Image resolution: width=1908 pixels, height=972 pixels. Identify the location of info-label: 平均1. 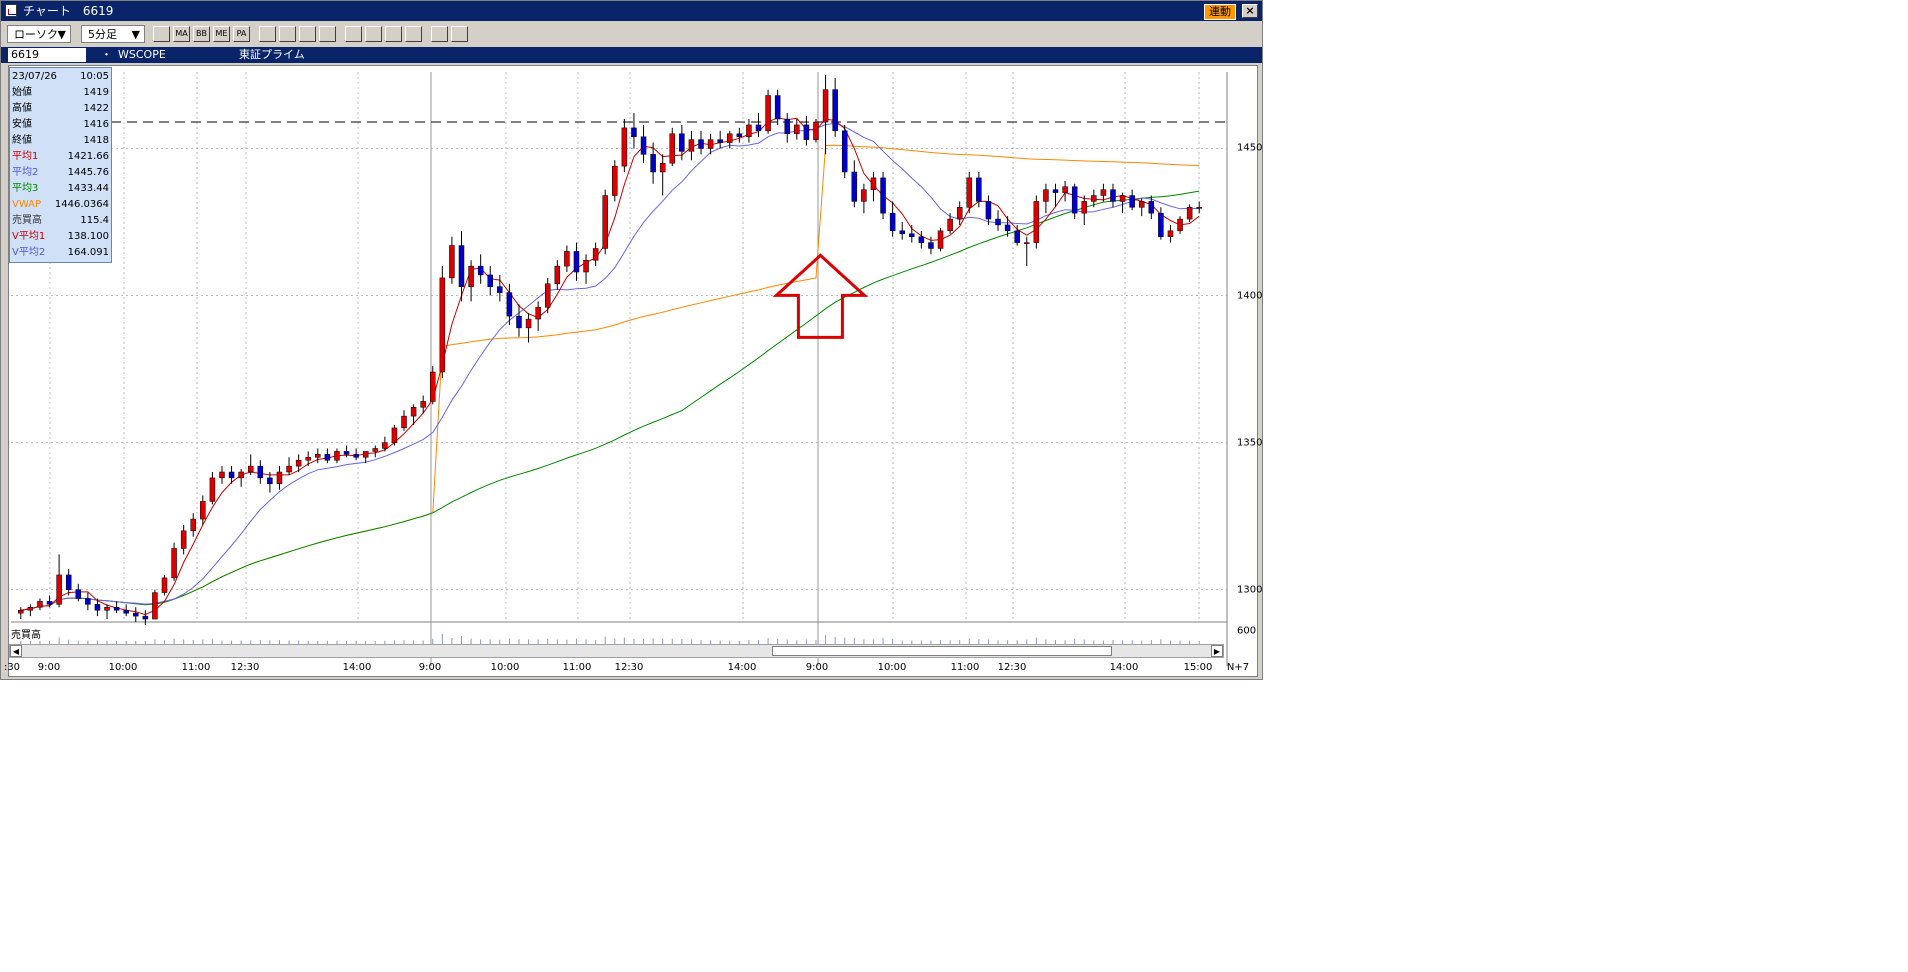
(25, 156).